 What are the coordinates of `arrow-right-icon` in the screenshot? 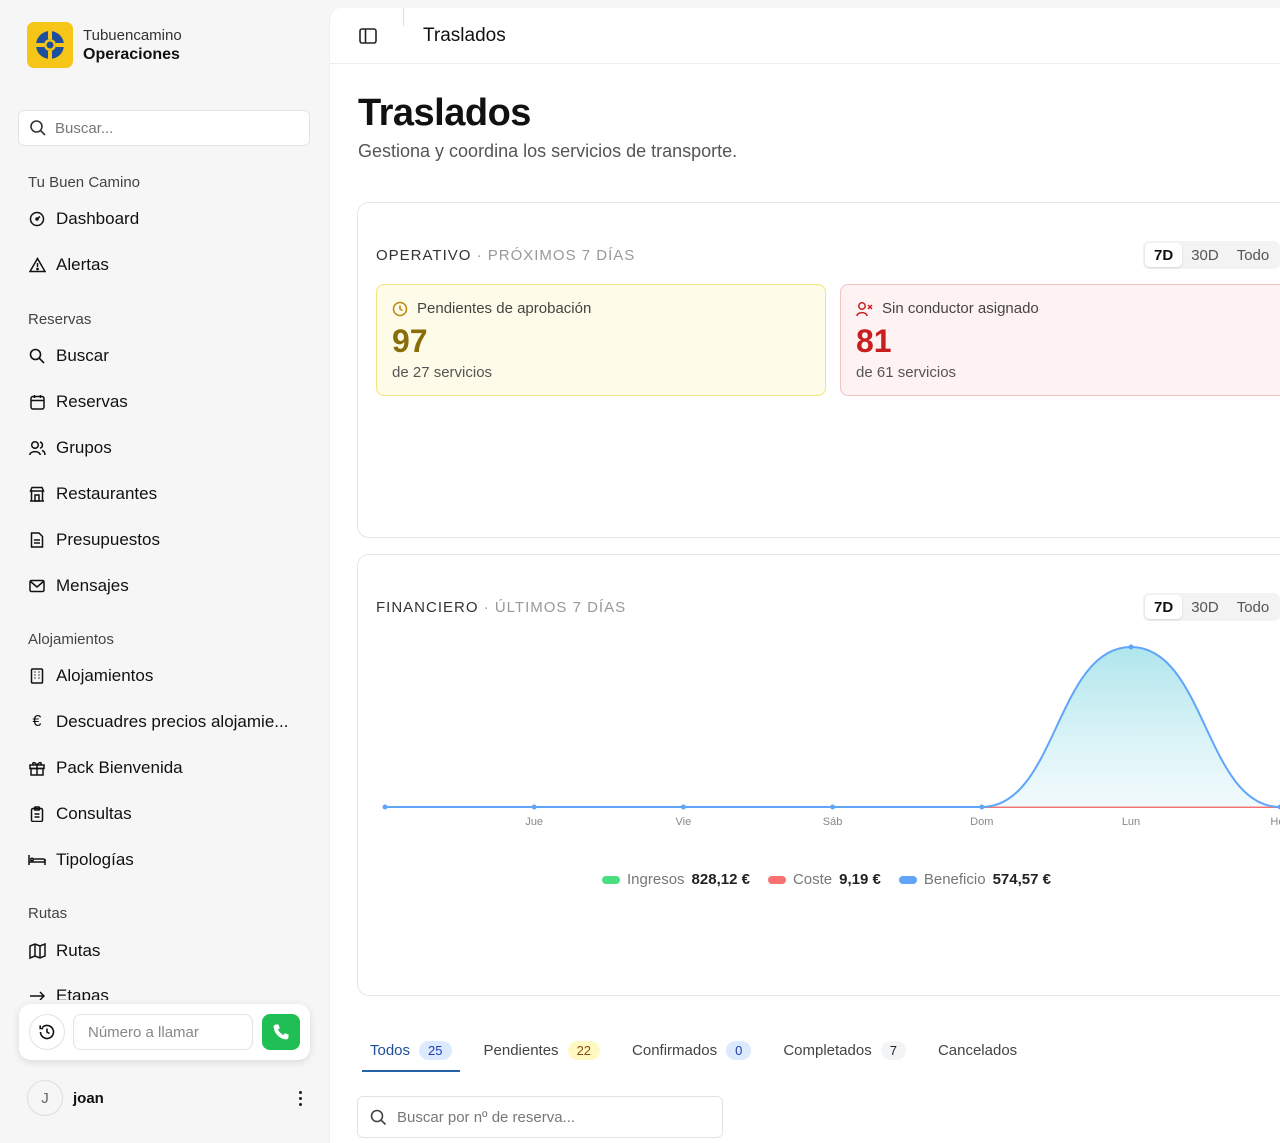 It's located at (37, 993).